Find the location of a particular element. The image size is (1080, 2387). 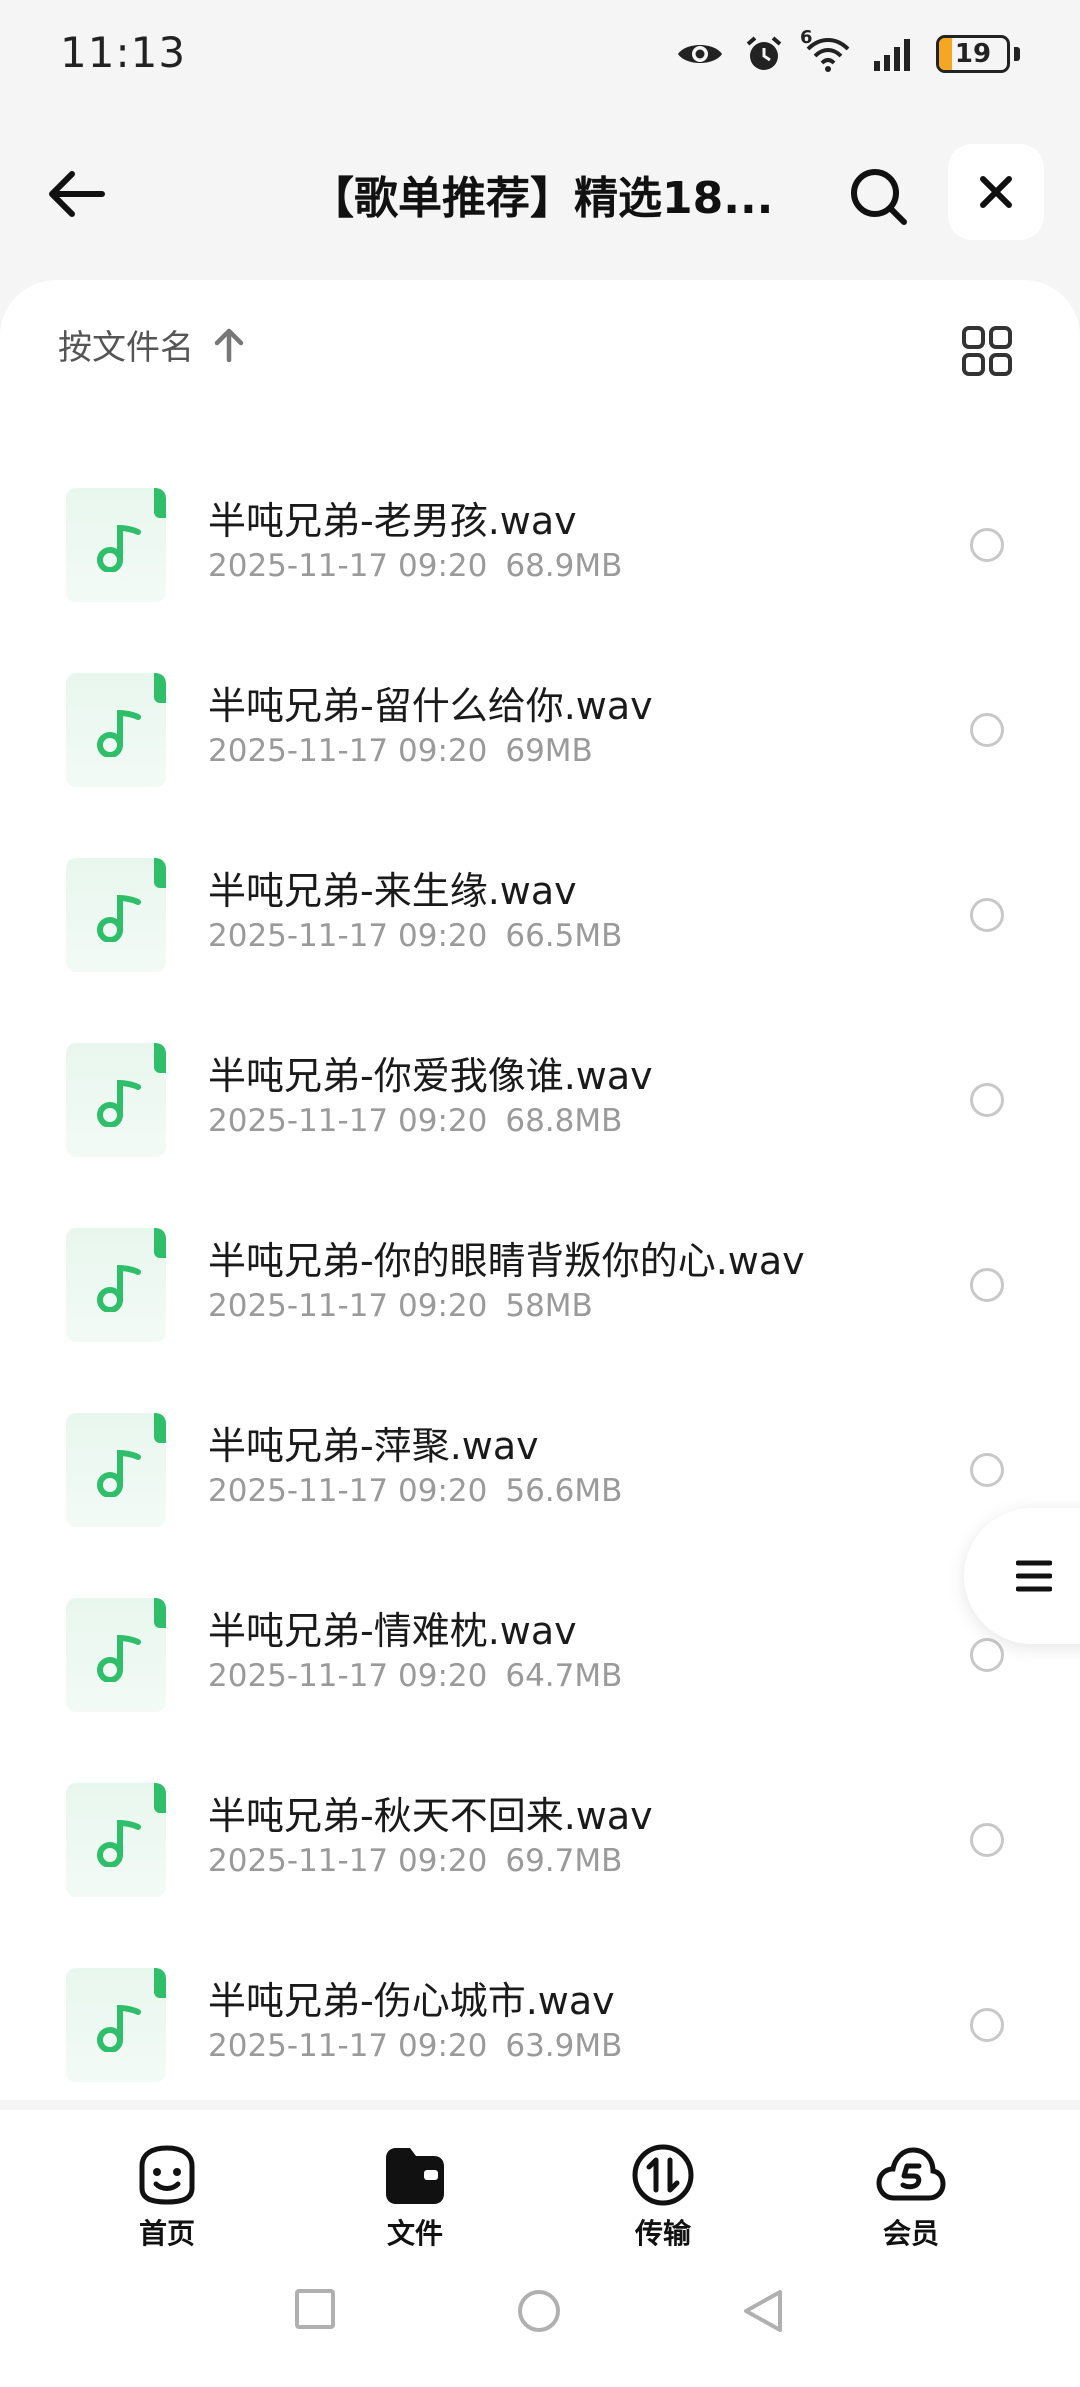

file-meta: 2025-11-17 09:20 68.8MB is located at coordinates (415, 1121).